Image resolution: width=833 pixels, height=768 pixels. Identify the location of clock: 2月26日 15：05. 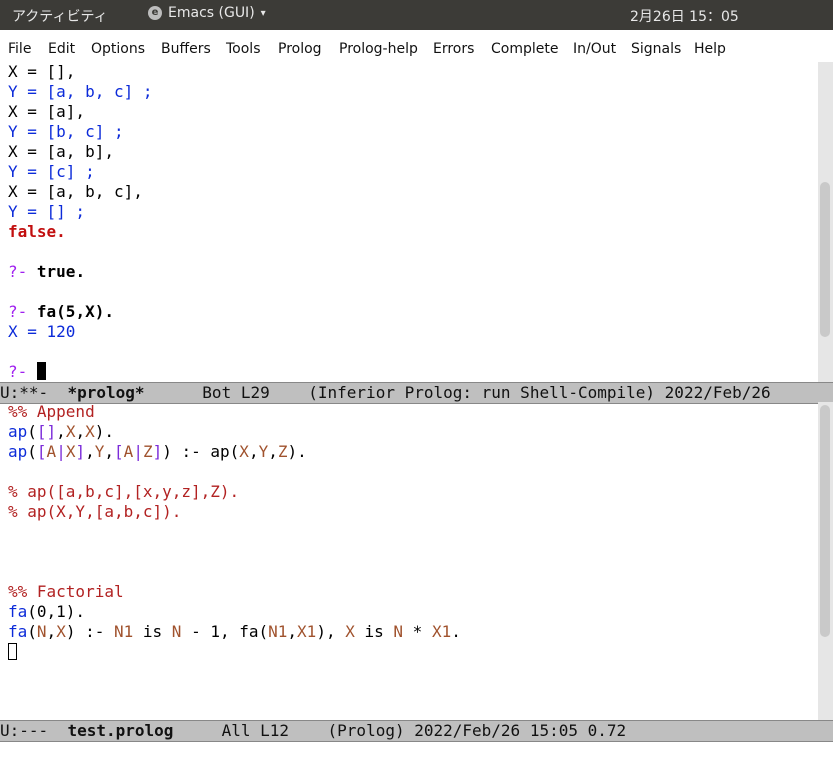
(684, 16).